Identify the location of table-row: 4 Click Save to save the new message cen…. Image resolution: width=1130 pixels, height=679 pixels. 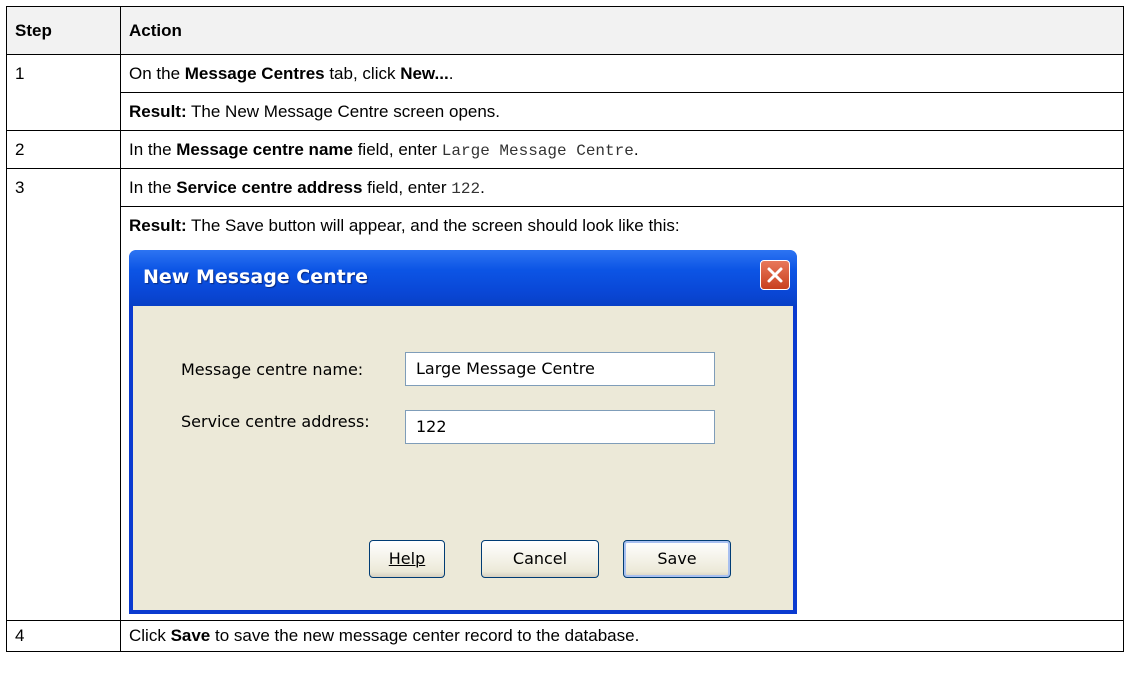
(565, 636).